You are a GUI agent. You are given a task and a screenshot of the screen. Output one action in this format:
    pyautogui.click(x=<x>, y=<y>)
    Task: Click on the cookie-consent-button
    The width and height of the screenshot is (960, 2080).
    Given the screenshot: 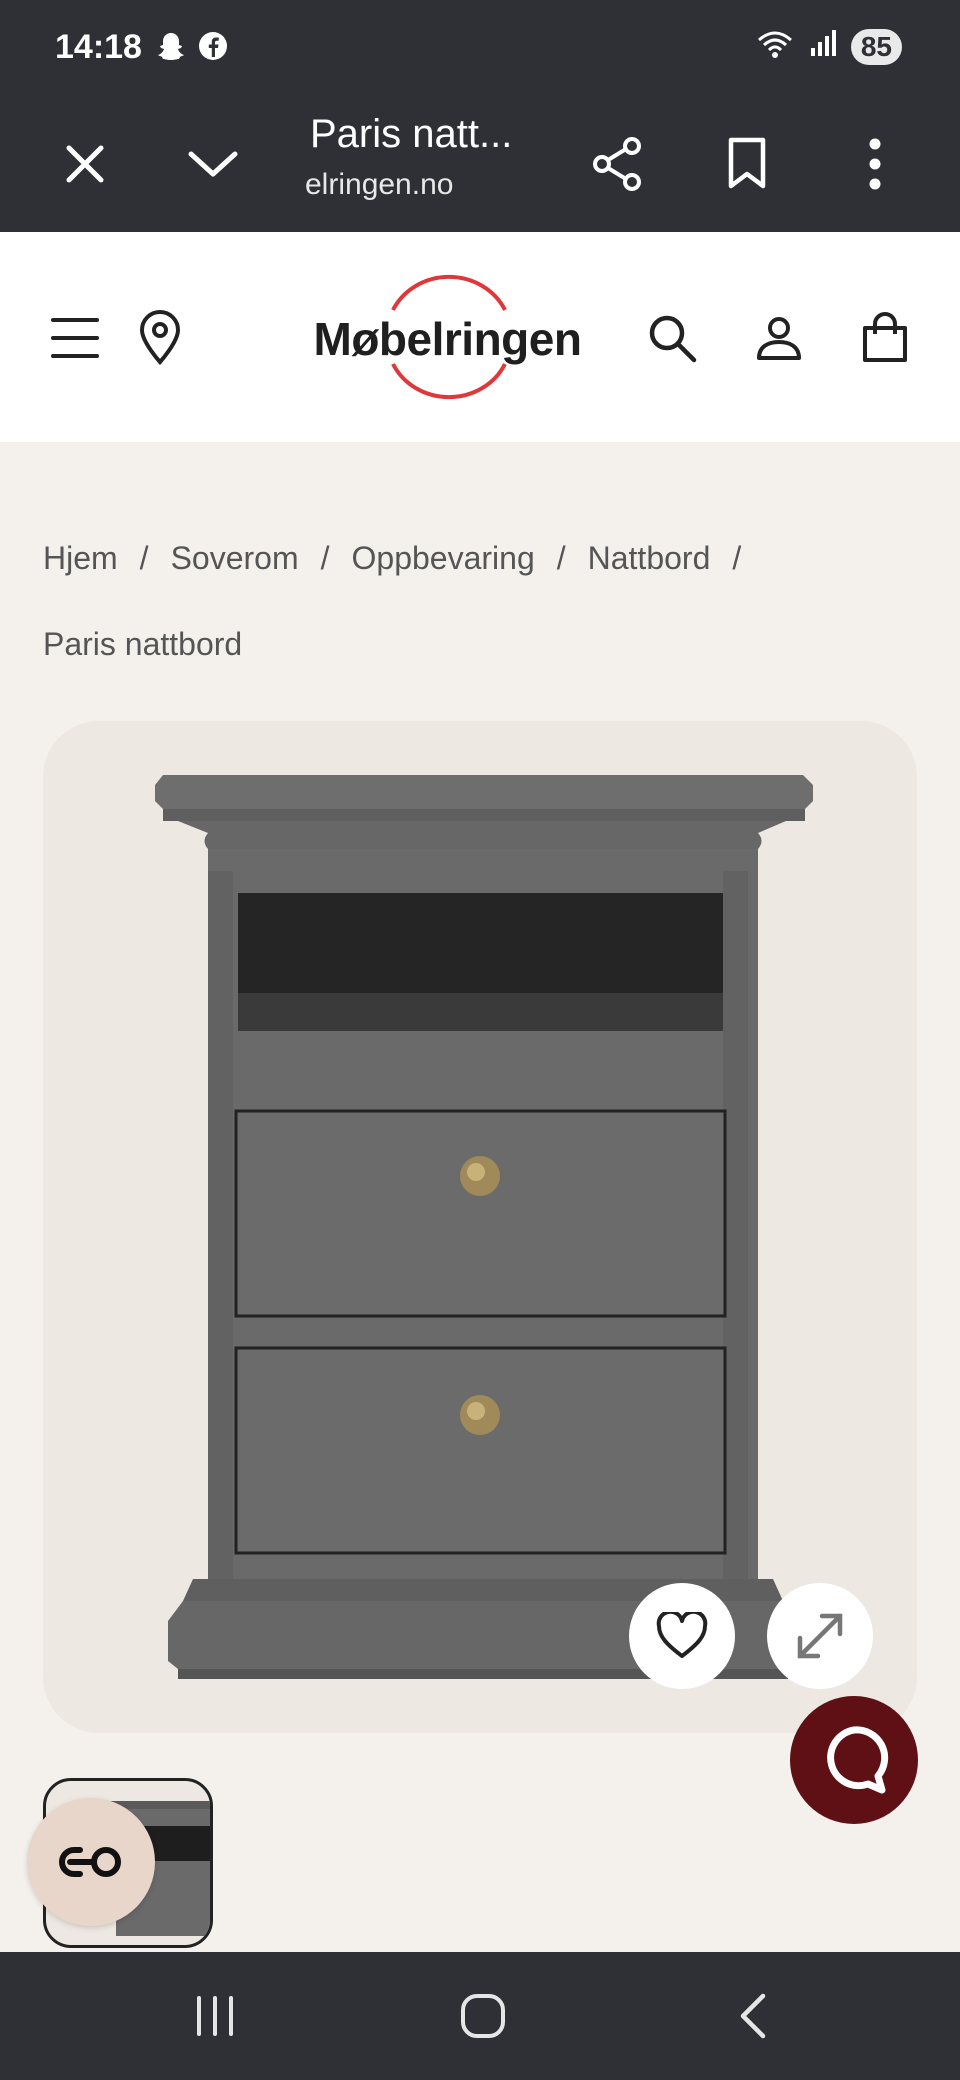 What is the action you would take?
    pyautogui.click(x=91, y=1862)
    